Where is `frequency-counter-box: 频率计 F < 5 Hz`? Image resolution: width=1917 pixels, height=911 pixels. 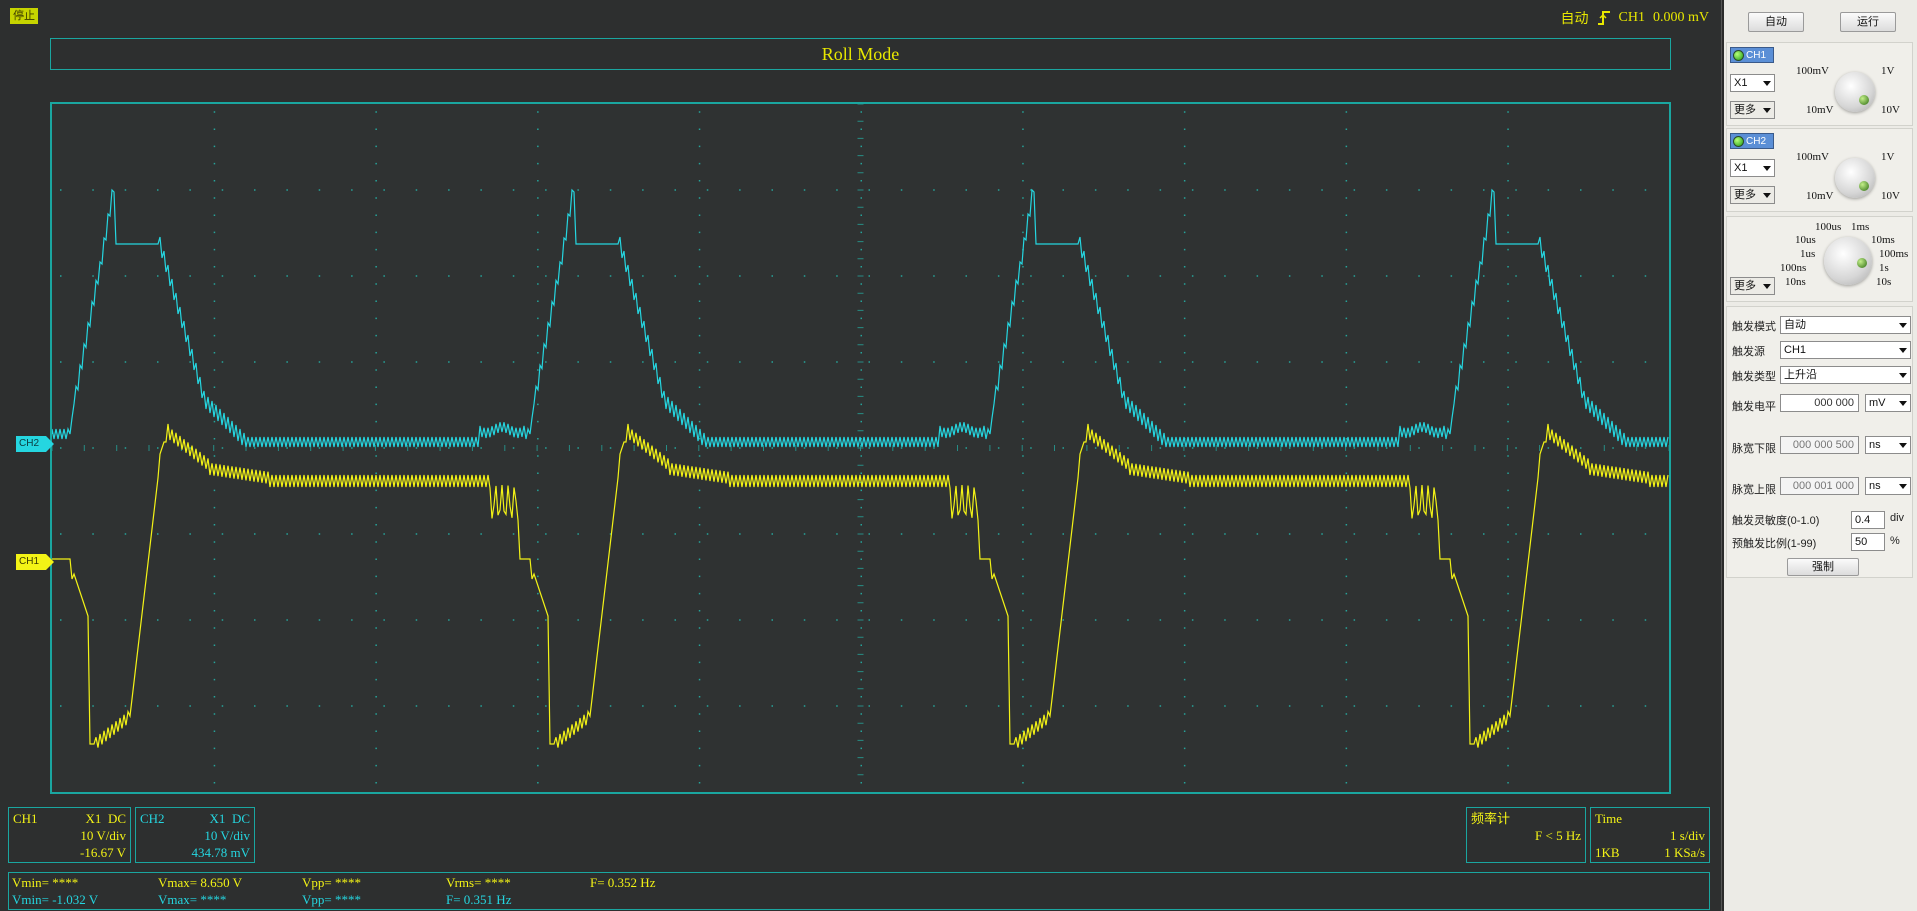
frequency-counter-box: 频率计 F < 5 Hz is located at coordinates (1526, 835).